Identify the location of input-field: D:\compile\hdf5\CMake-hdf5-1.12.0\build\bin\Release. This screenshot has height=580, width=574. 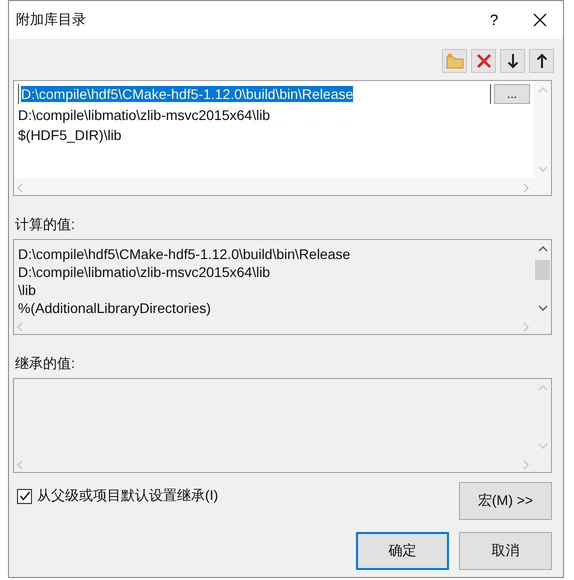
(254, 94).